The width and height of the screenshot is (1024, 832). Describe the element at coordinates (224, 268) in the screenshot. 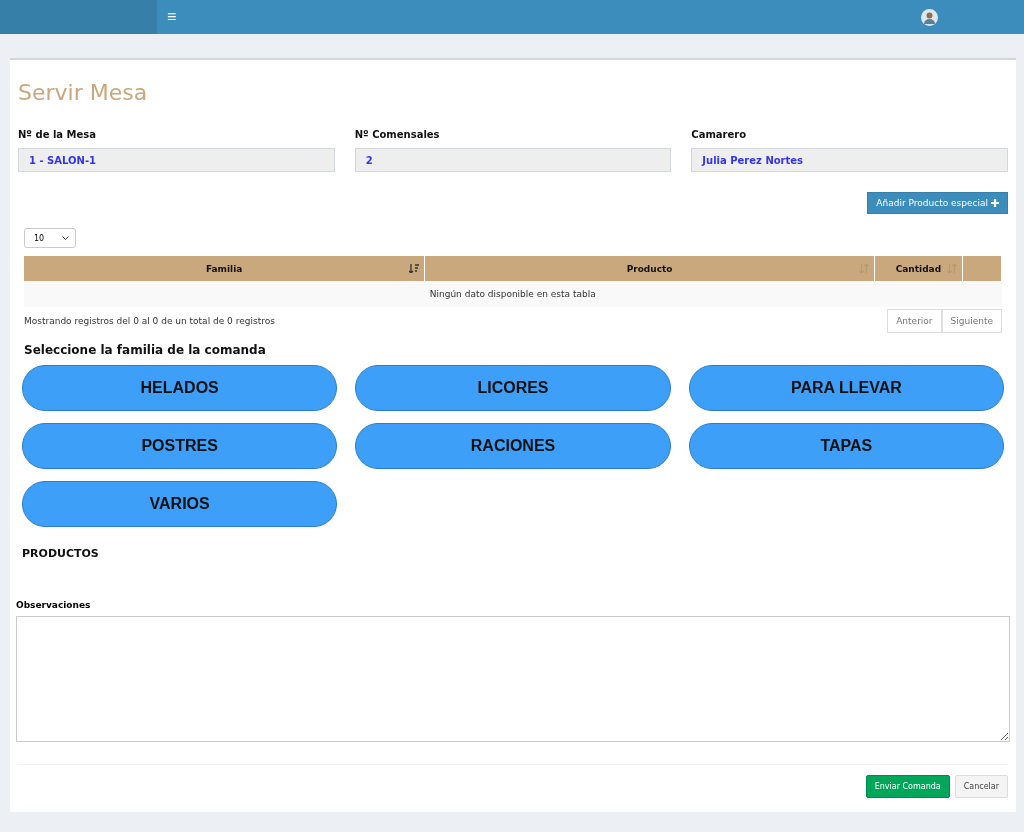

I see `column-header: Familia` at that location.